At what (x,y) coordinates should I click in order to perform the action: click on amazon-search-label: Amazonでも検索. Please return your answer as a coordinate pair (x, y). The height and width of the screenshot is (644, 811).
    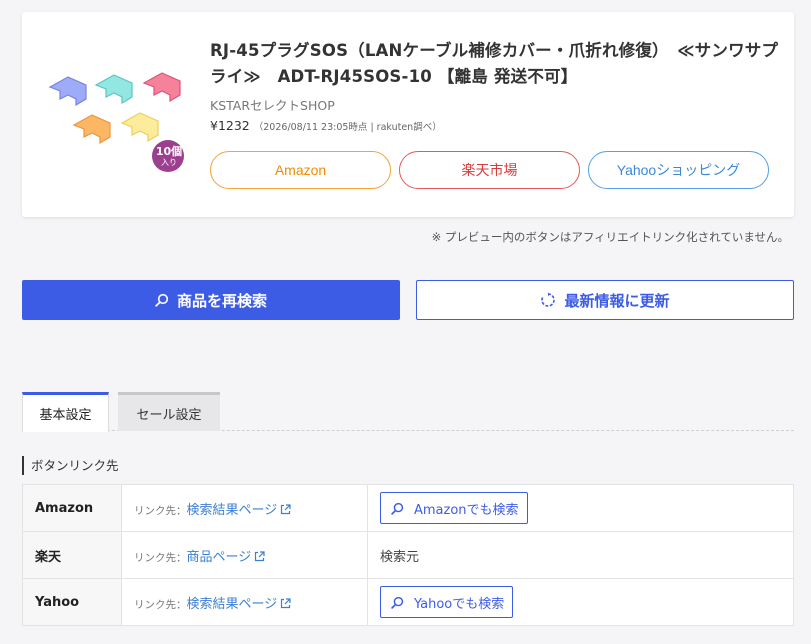
    Looking at the image, I should click on (466, 510).